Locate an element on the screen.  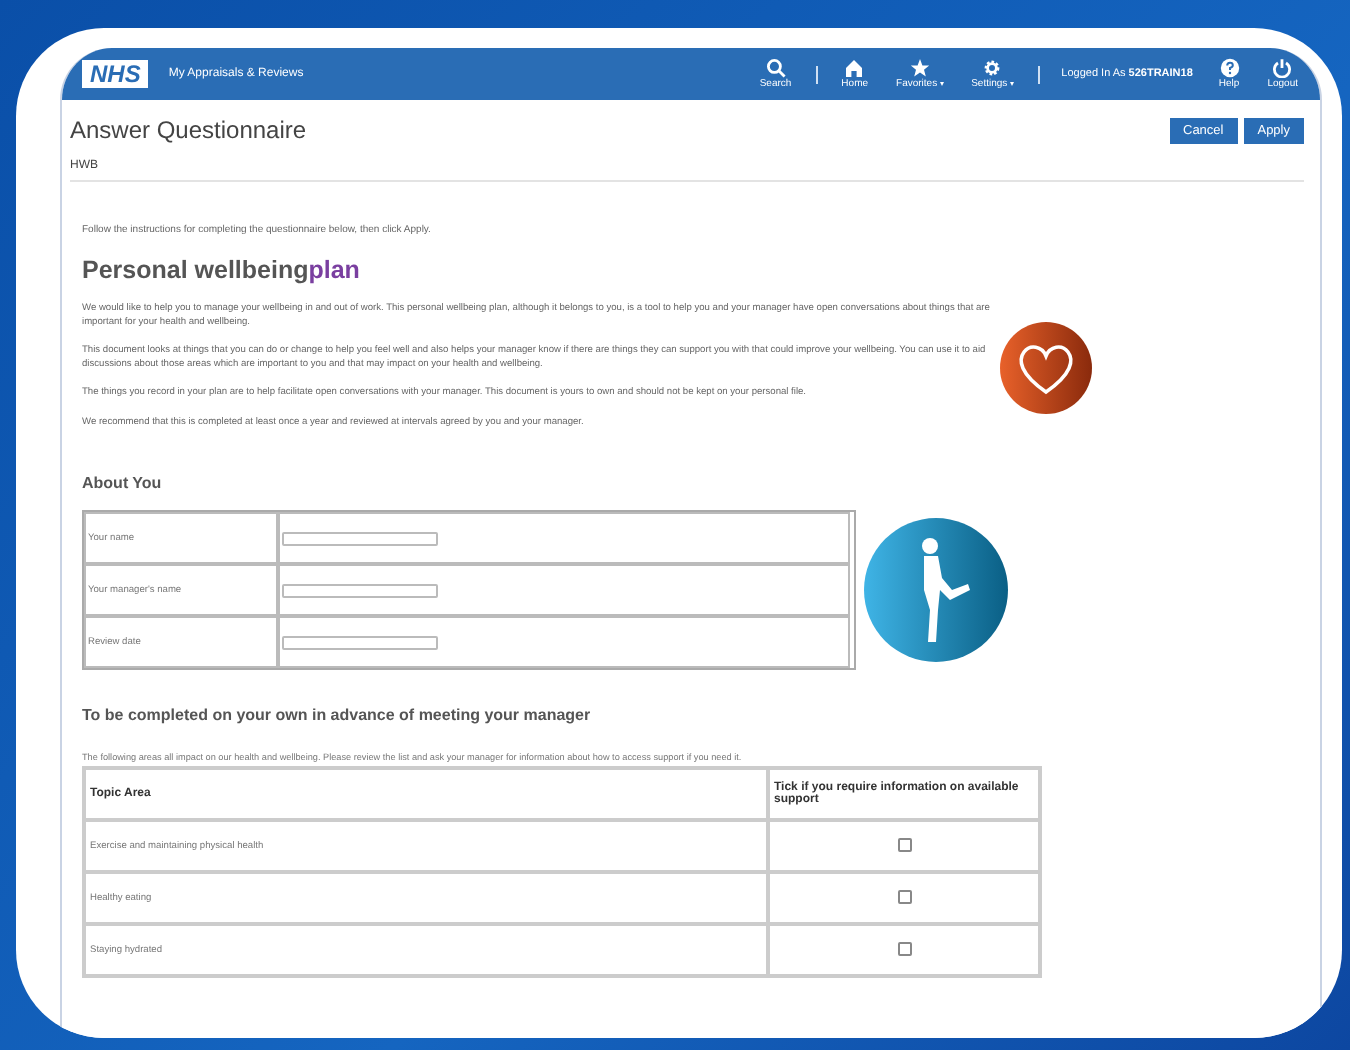
search-icon is located at coordinates (775, 68).